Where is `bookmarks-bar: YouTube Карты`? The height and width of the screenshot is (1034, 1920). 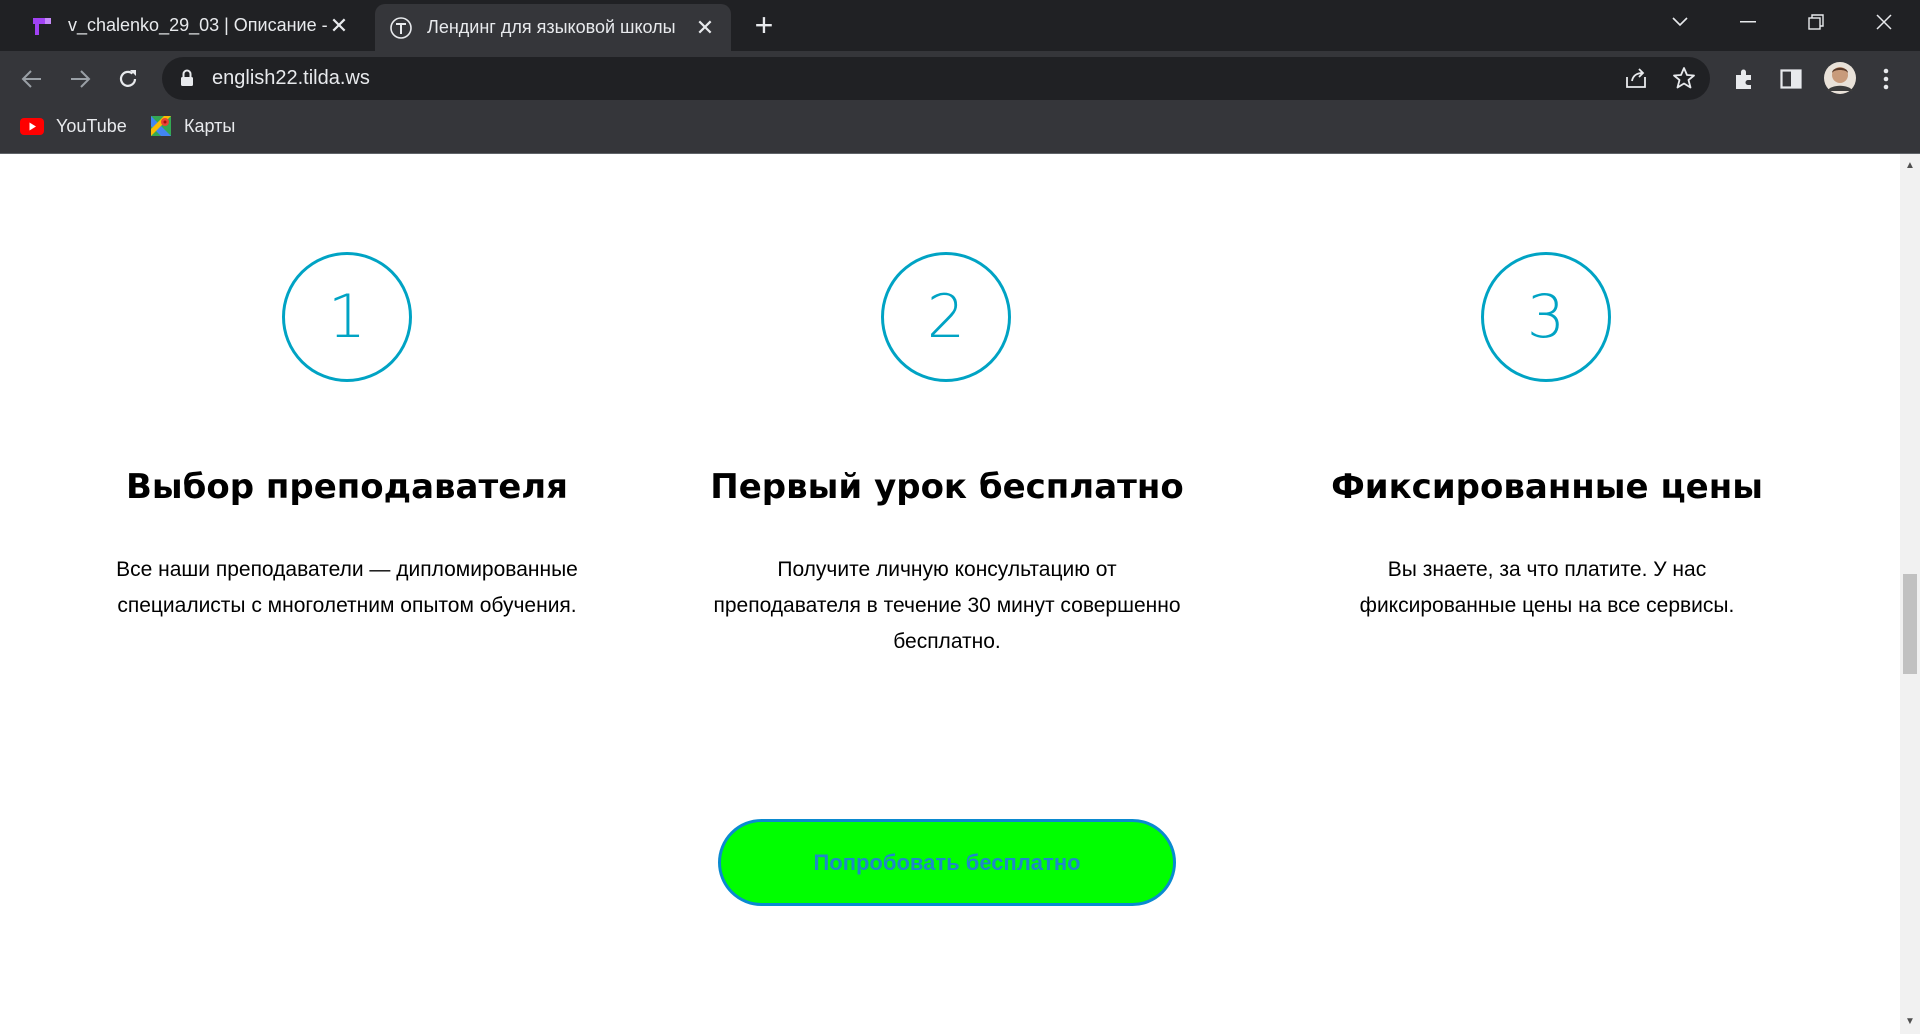
bookmarks-bar: YouTube Карты is located at coordinates (960, 130).